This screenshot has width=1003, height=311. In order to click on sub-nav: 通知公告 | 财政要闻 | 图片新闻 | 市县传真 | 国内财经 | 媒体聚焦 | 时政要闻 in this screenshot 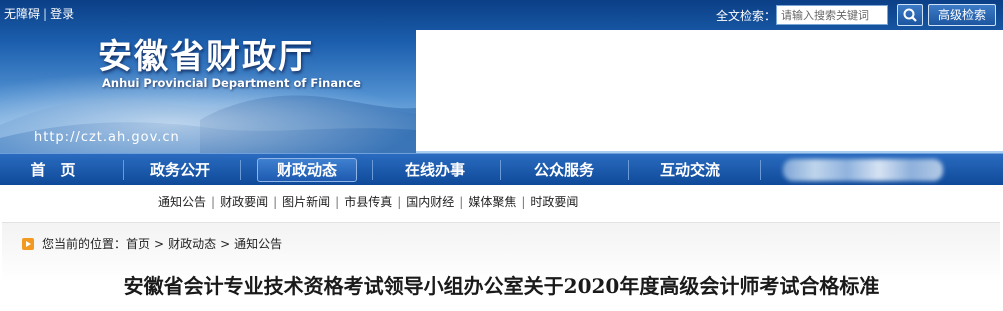, I will do `click(368, 201)`.